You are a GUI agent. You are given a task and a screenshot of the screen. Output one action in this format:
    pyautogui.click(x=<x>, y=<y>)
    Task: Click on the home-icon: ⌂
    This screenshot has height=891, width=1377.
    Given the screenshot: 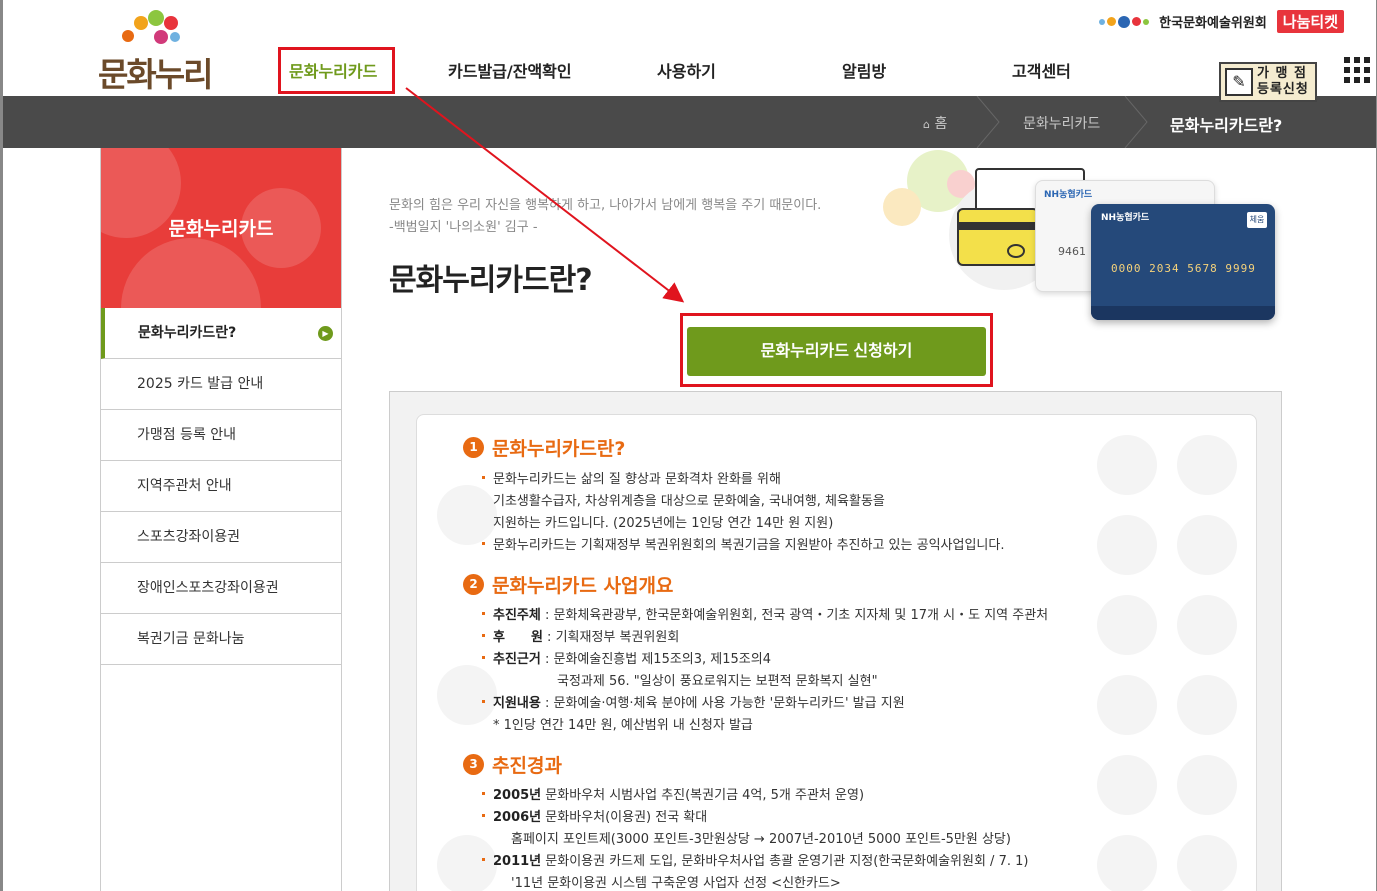 What is the action you would take?
    pyautogui.click(x=926, y=124)
    